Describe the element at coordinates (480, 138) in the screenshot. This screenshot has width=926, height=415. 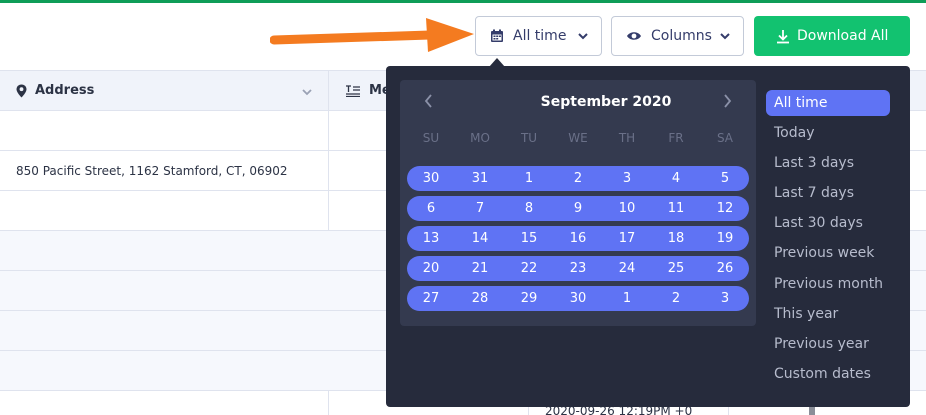
I see `weekday-label: MO` at that location.